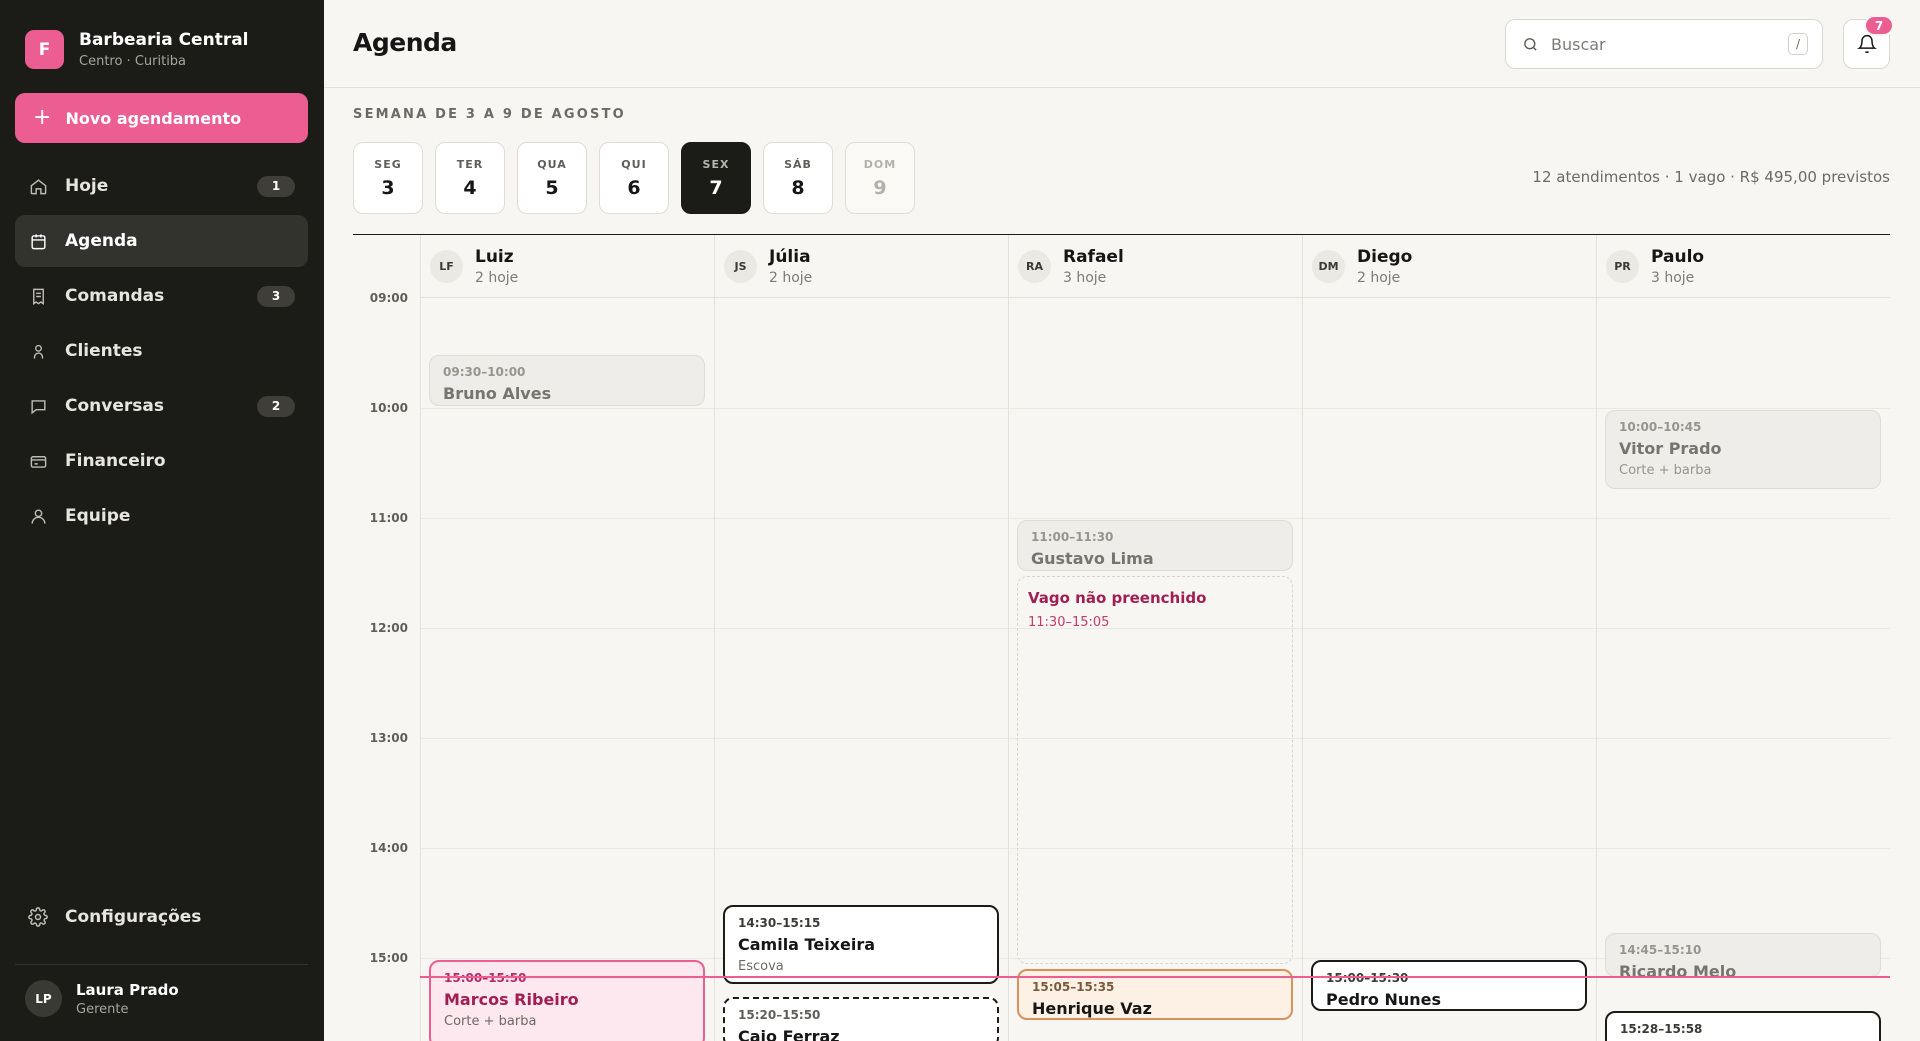  Describe the element at coordinates (1073, 987) in the screenshot. I see `appointment-time: 15:05–15:35` at that location.